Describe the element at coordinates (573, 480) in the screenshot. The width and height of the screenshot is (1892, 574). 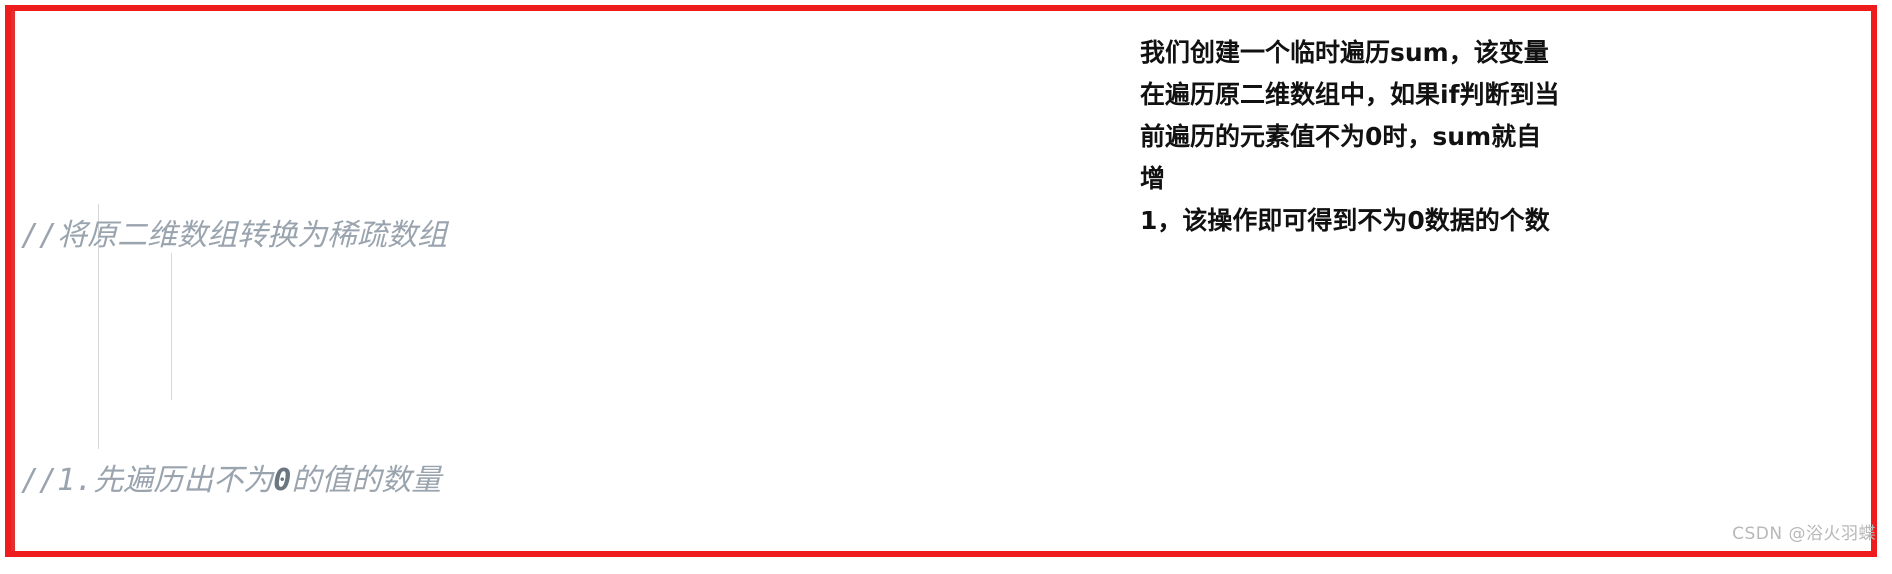
I see `code-line-2: //1.先遍历出不为0的值的数量` at that location.